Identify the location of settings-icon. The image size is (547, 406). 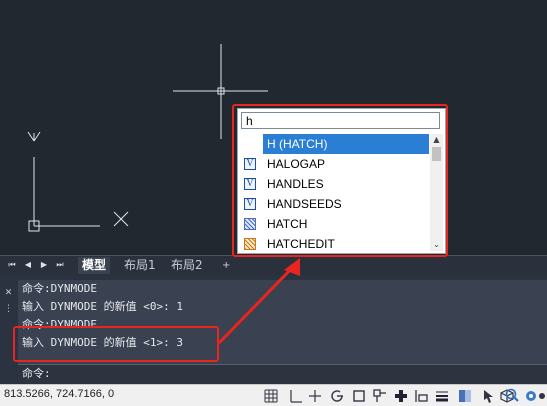
(542, 396).